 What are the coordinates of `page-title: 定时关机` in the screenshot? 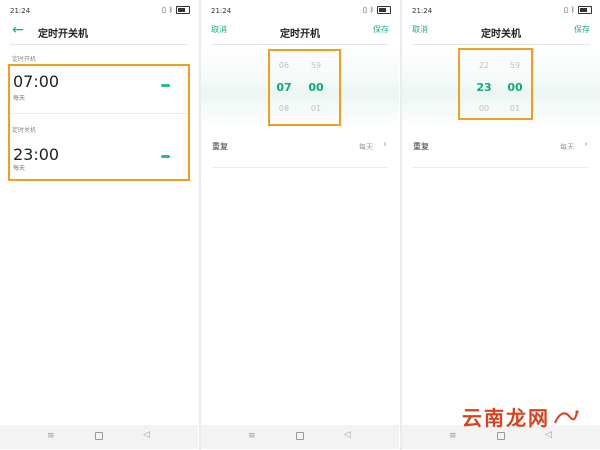 It's located at (501, 34).